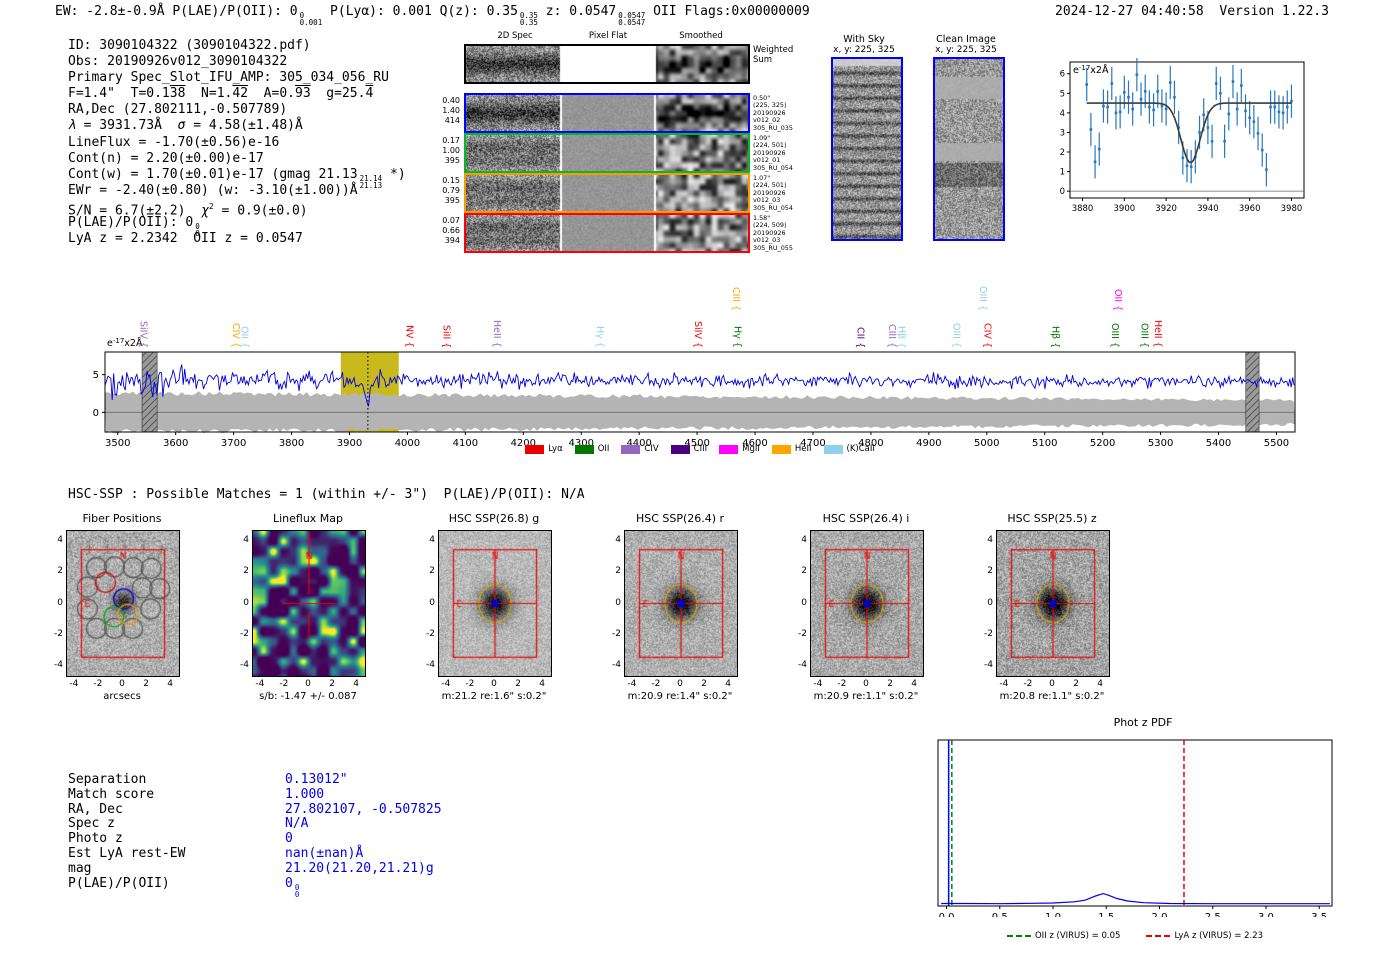 This screenshot has width=1400, height=953. Describe the element at coordinates (178, 62) in the screenshot. I see `summary-line-1: Obs: 20190926v012_3090104322` at that location.